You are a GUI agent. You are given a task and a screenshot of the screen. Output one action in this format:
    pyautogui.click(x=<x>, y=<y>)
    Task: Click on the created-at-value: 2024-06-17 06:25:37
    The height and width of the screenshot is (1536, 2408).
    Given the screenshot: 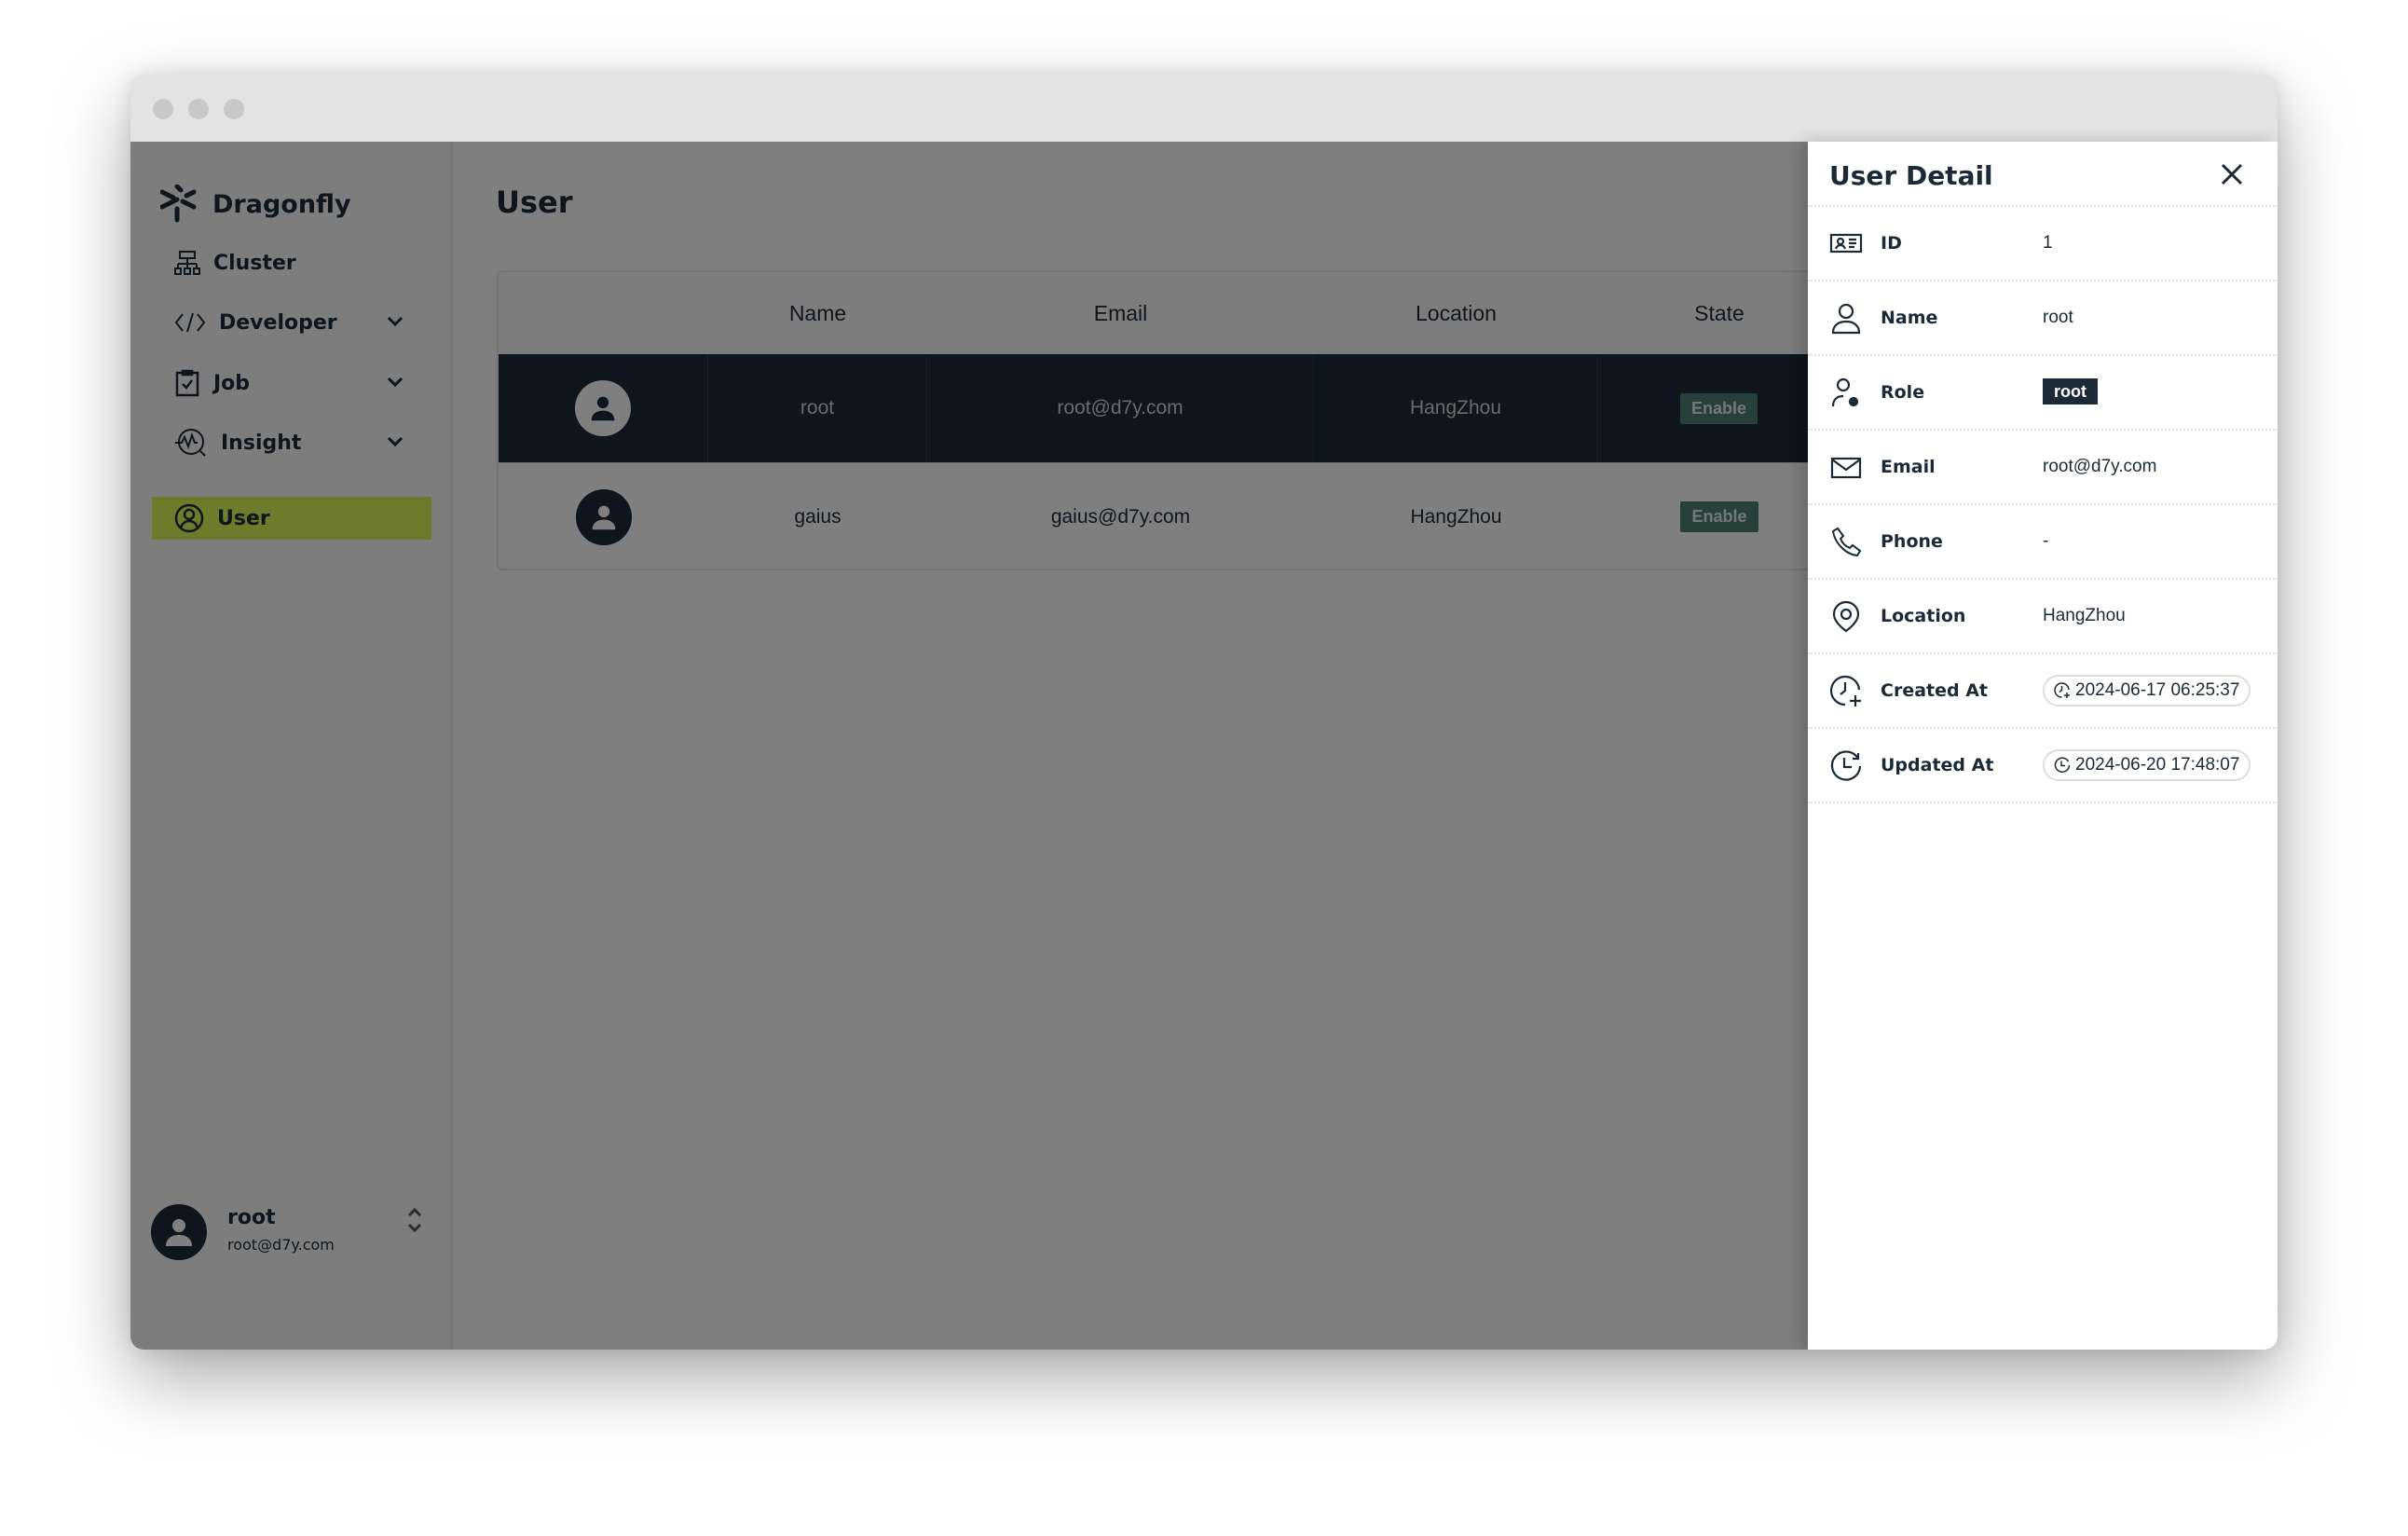 What is the action you would take?
    pyautogui.click(x=2158, y=690)
    